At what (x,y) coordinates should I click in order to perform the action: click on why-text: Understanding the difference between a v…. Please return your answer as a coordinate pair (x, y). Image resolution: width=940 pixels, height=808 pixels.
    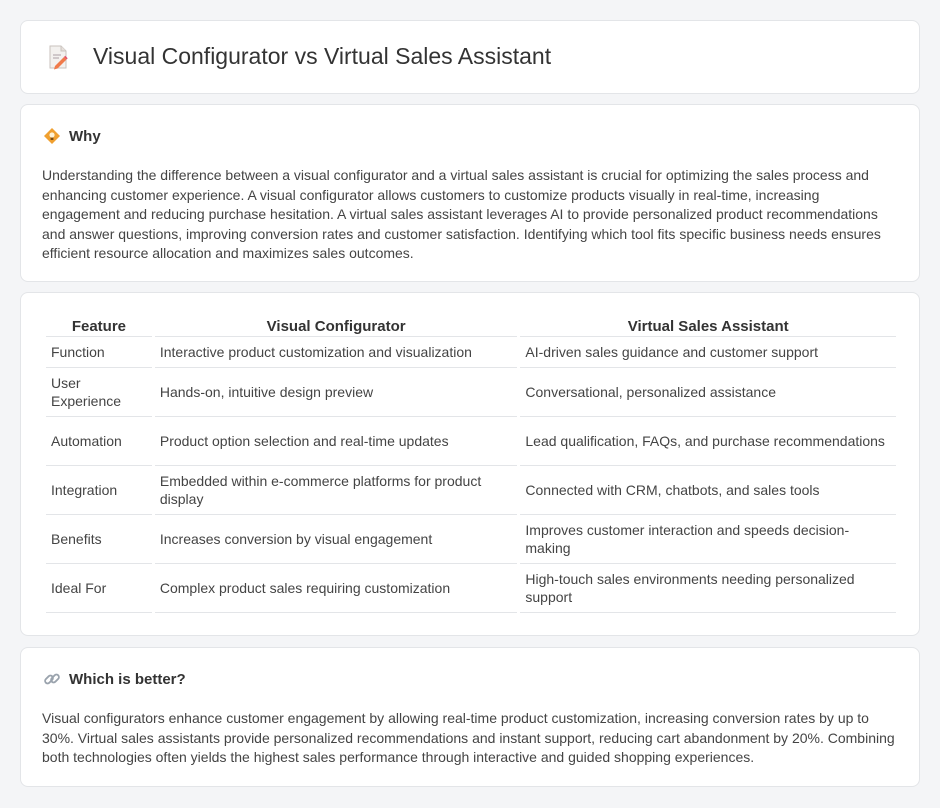
    Looking at the image, I should click on (461, 214).